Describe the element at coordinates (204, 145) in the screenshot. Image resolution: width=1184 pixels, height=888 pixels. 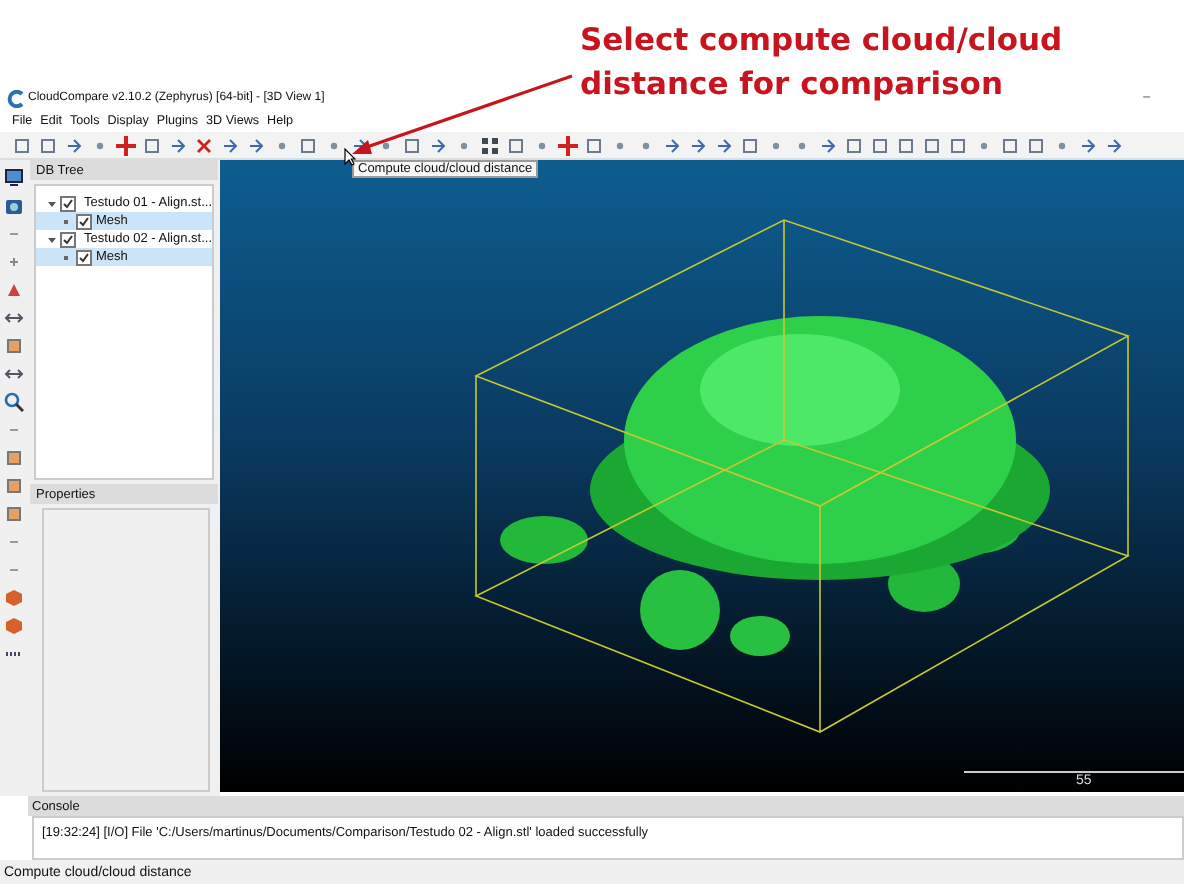
I see `close-icon` at that location.